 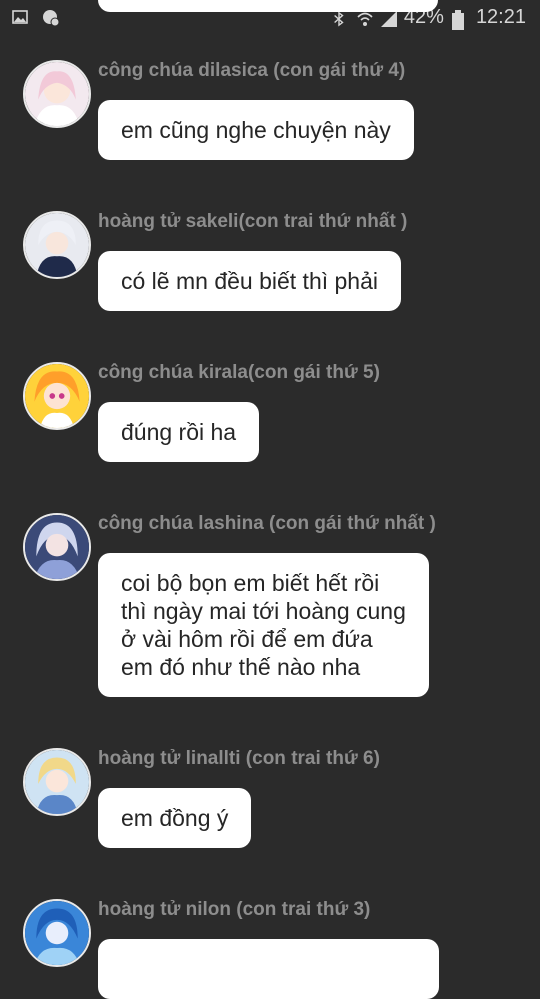 I want to click on chat-notification-icon, so click(x=51, y=18).